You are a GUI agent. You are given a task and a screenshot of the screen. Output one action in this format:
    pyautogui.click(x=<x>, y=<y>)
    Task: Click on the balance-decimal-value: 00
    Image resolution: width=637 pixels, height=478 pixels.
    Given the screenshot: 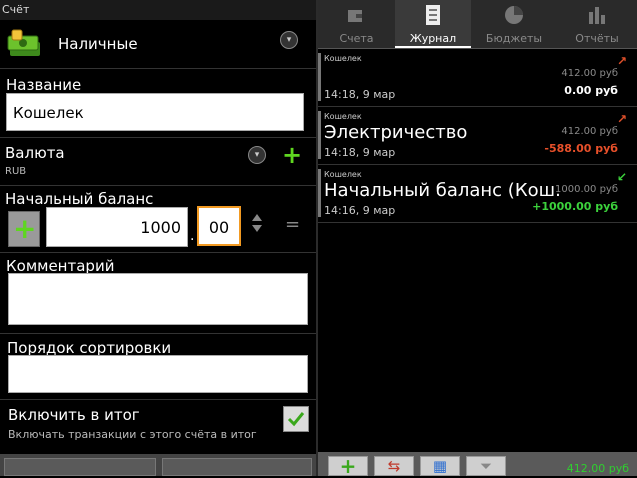 What is the action you would take?
    pyautogui.click(x=219, y=227)
    